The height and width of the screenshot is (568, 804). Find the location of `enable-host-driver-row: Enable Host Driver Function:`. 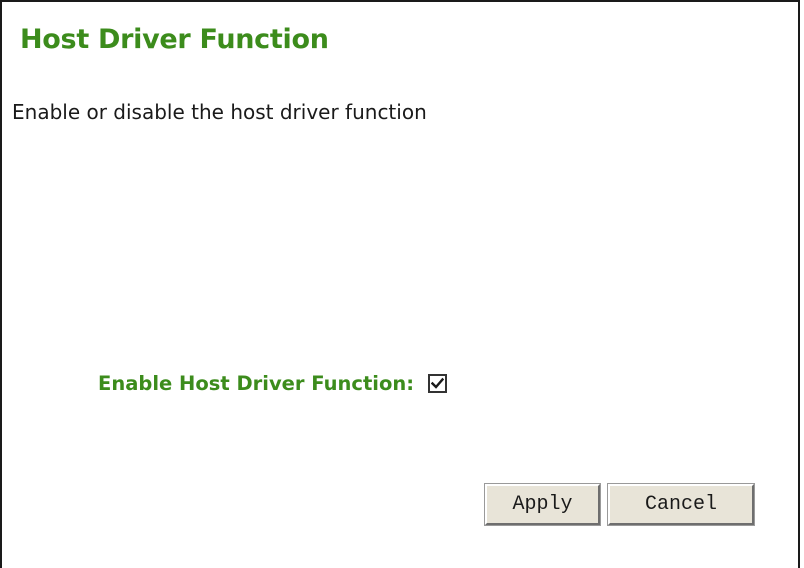

enable-host-driver-row: Enable Host Driver Function: is located at coordinates (273, 383).